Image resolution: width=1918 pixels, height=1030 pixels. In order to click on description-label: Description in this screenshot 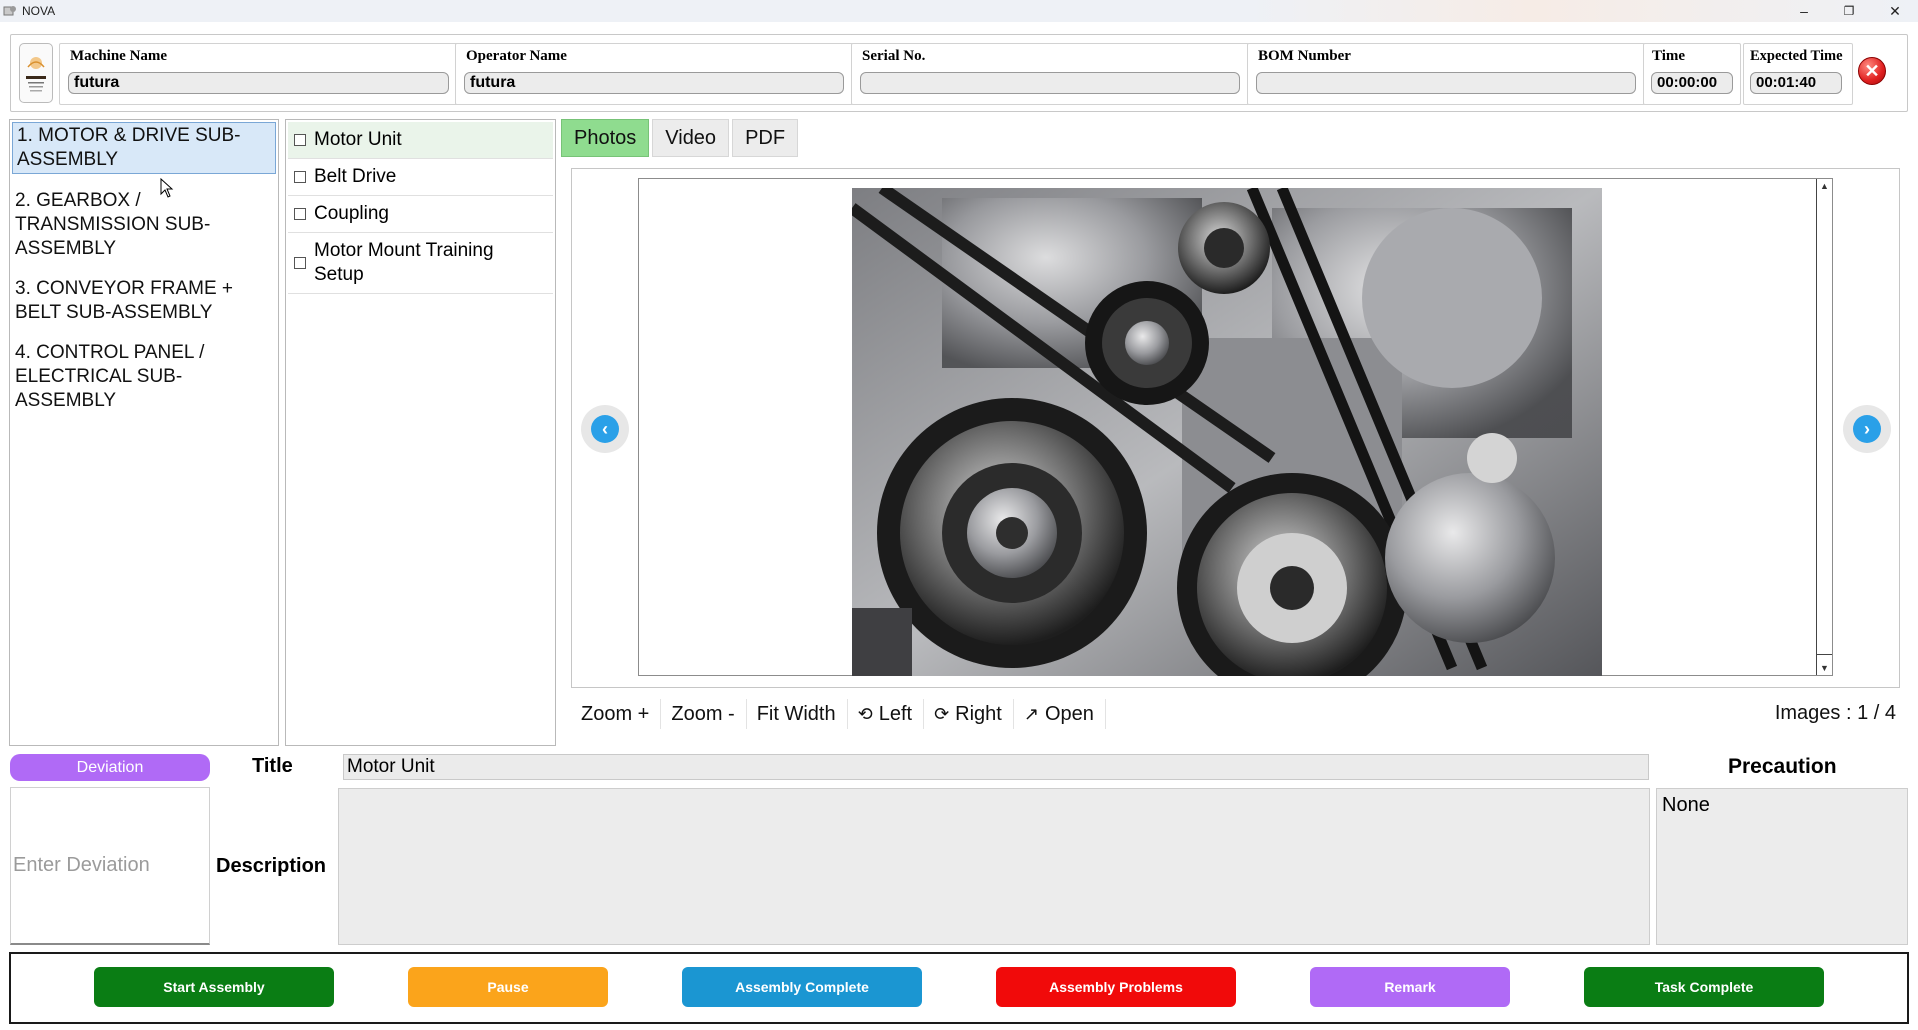, I will do `click(271, 866)`.